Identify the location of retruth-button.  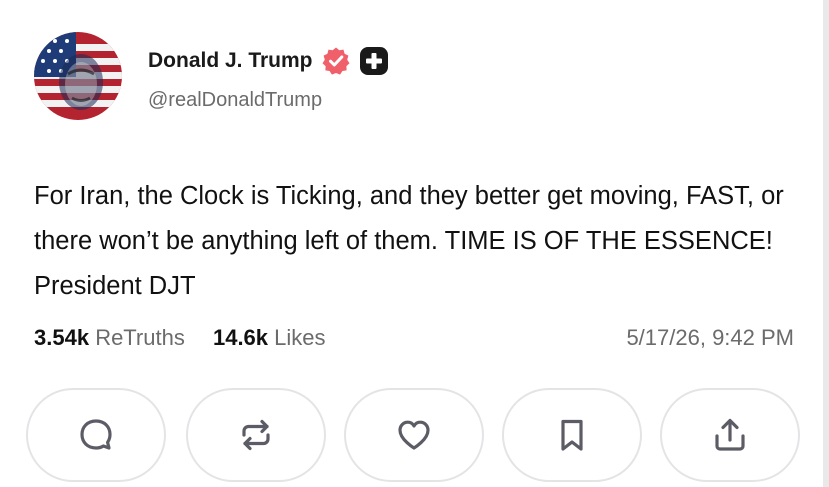
(256, 435).